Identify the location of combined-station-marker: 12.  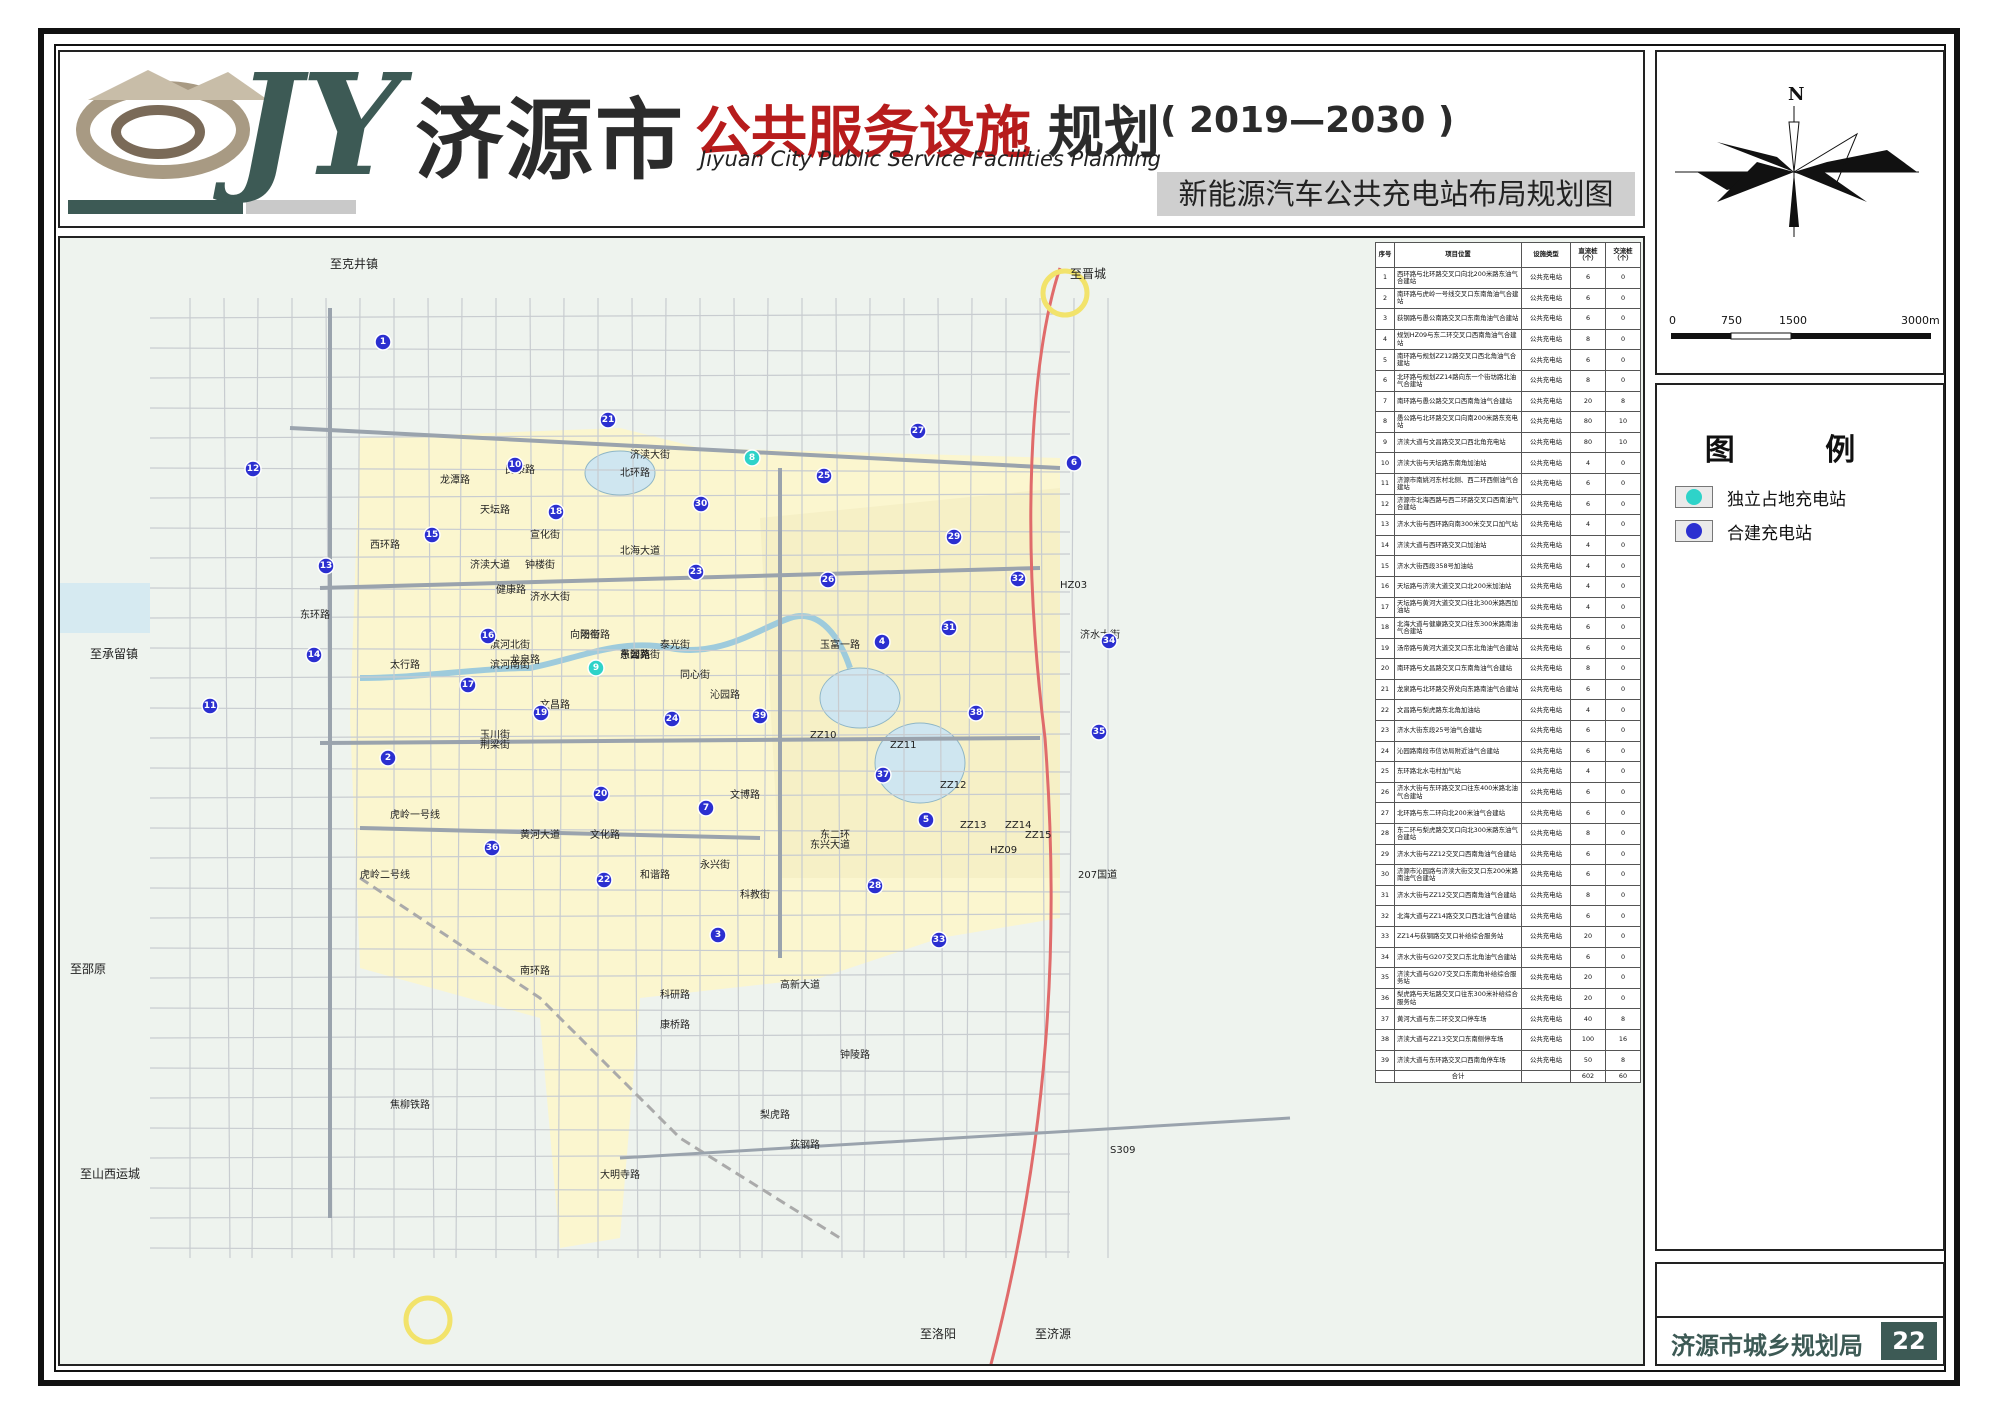
(253, 469).